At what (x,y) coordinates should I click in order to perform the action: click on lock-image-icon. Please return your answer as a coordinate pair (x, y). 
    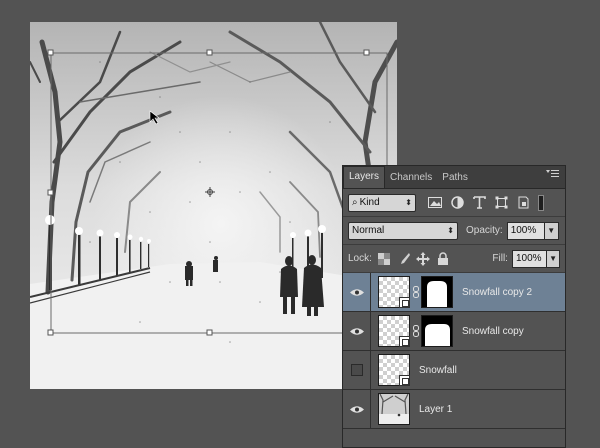
    Looking at the image, I should click on (404, 259).